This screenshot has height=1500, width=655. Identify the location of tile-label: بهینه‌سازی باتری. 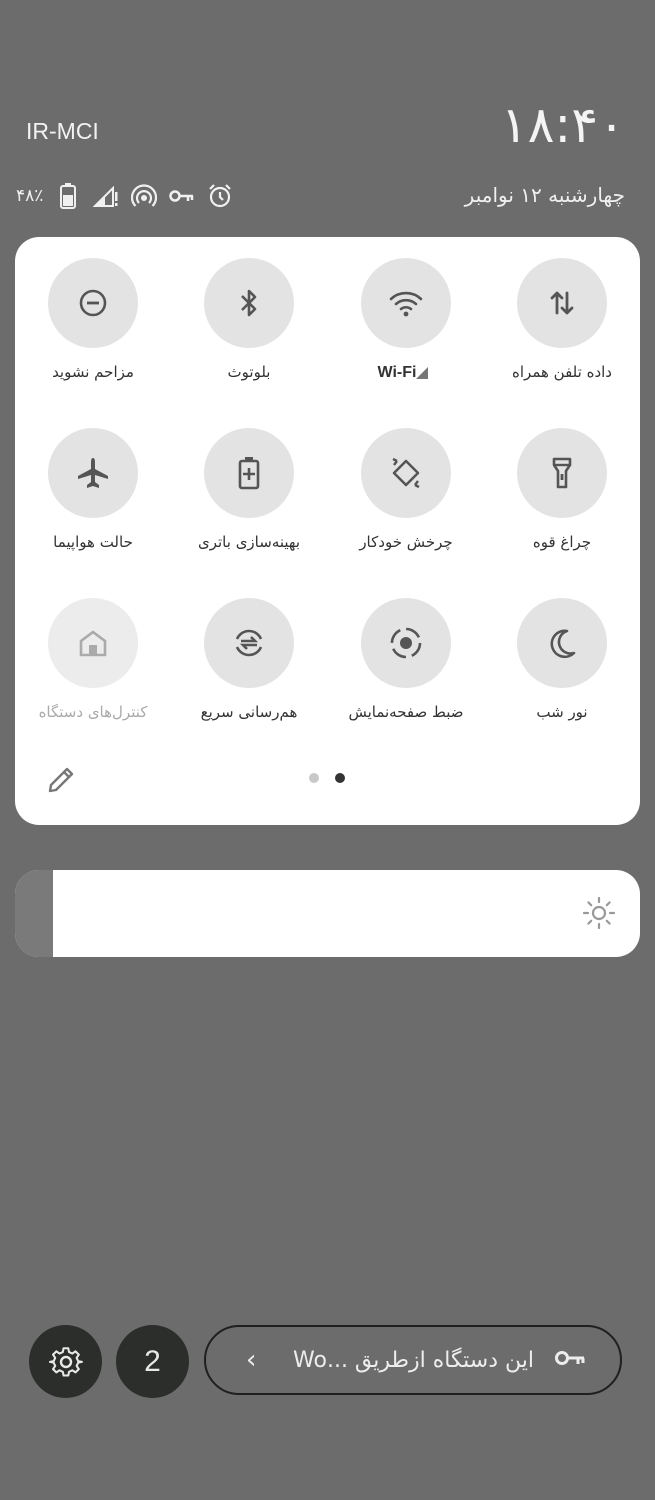
(248, 542).